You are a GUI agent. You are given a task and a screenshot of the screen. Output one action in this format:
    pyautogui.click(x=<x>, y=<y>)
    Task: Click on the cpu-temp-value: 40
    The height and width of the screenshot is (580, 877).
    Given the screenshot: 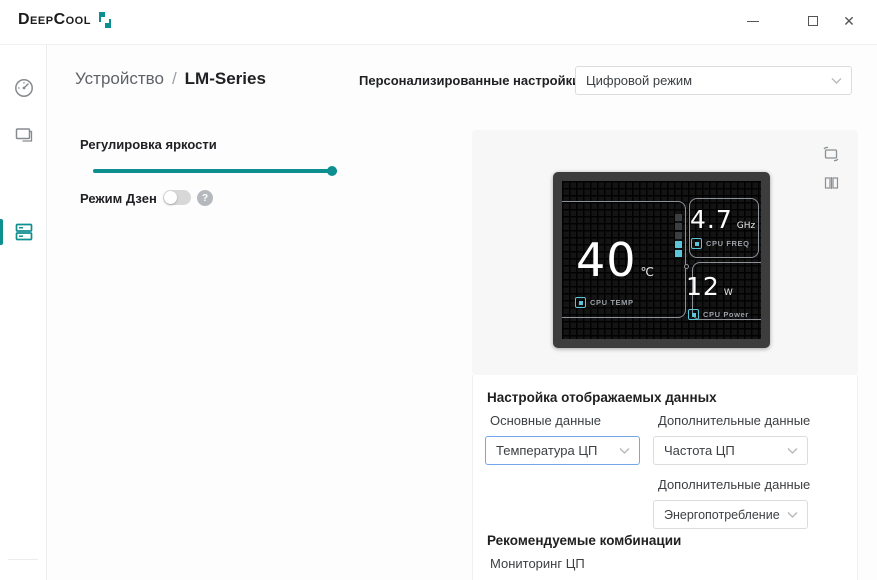 What is the action you would take?
    pyautogui.click(x=606, y=260)
    